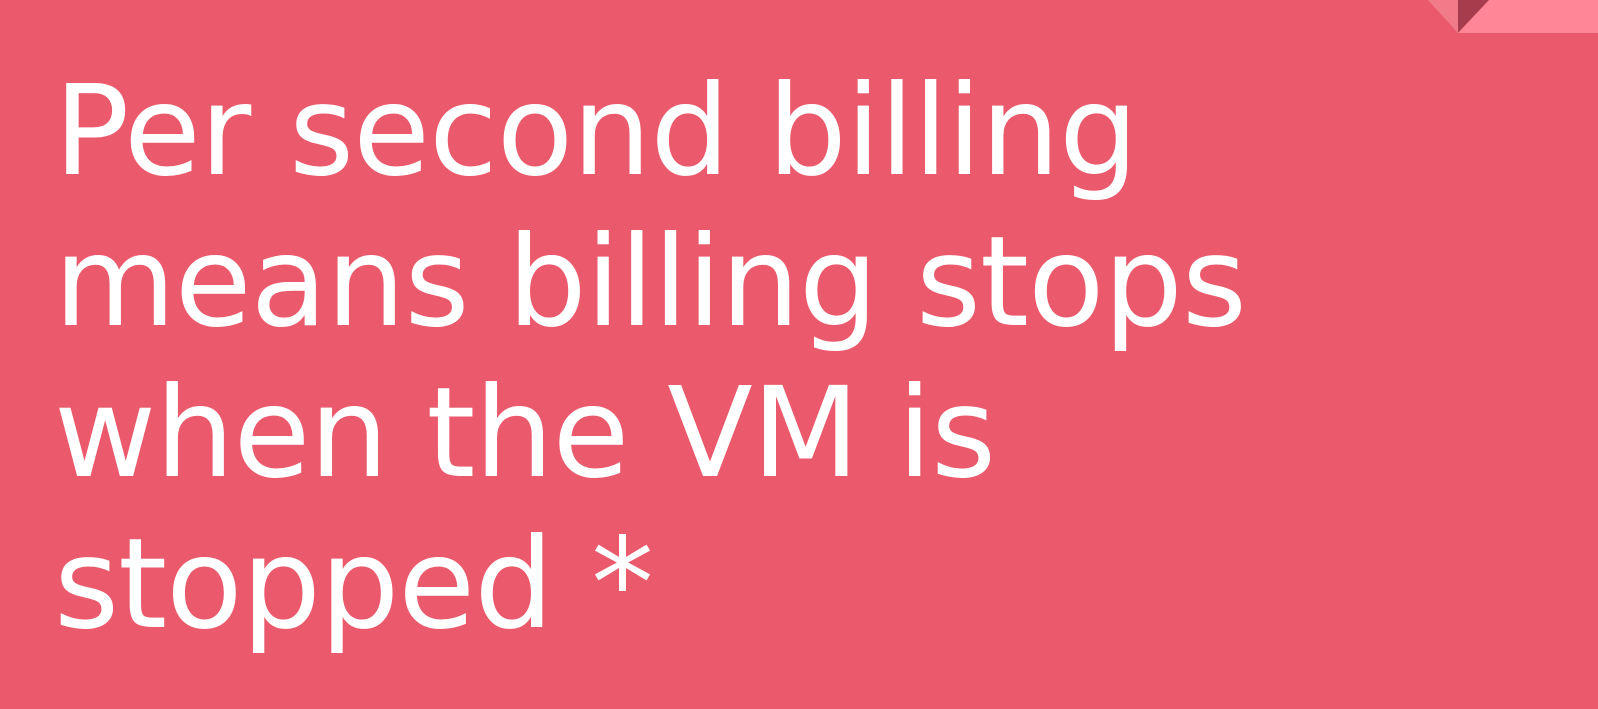  What do you see at coordinates (596, 131) in the screenshot?
I see `headline-line-1: Per second billing` at bounding box center [596, 131].